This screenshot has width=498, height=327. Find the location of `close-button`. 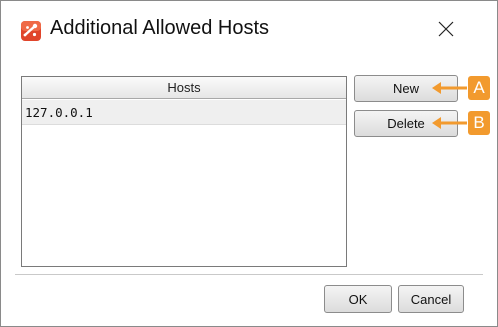

close-button is located at coordinates (446, 30).